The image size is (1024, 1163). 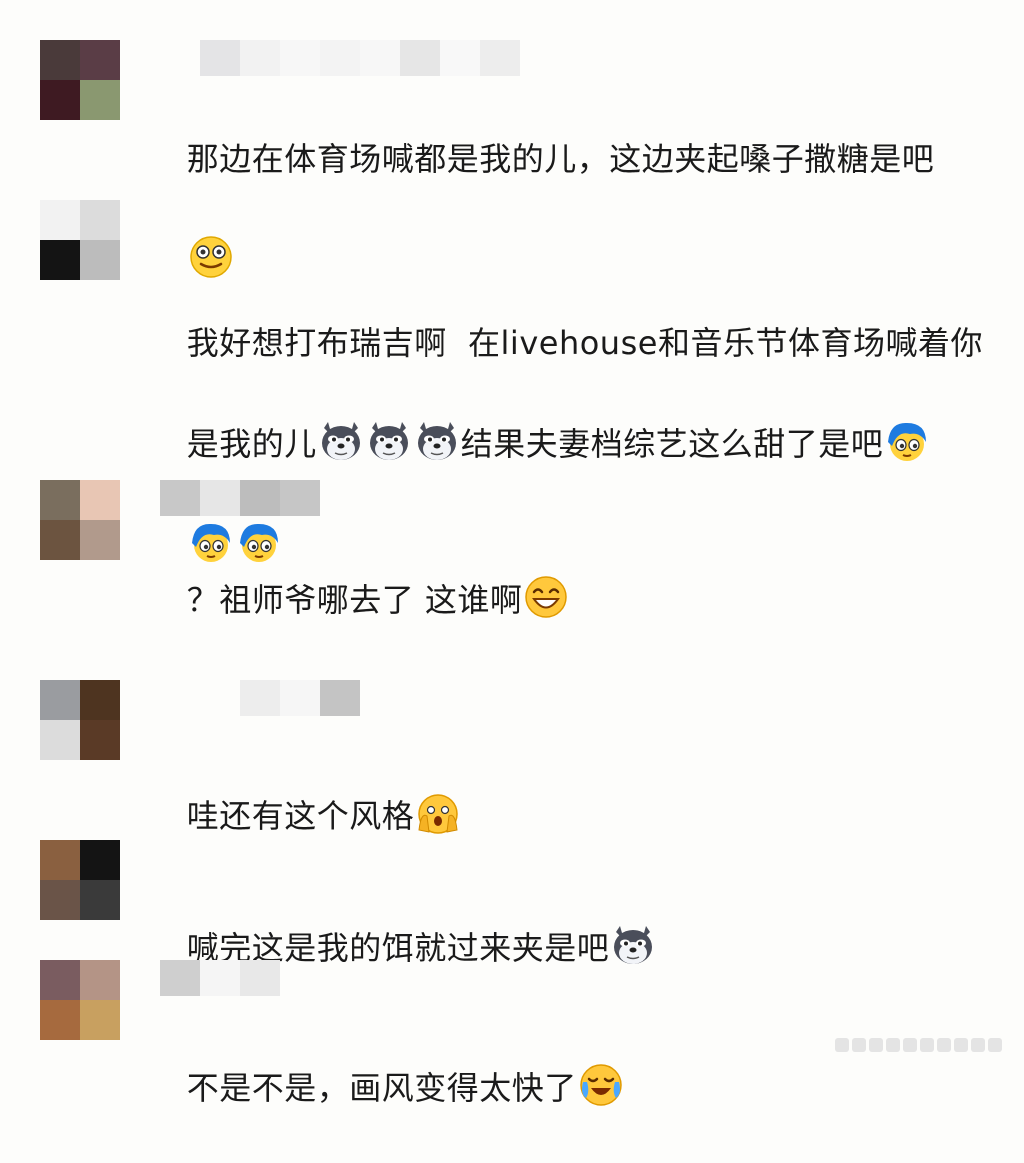 I want to click on comment-body: ？祖师爷哪去了 这谁啊, so click(x=354, y=600).